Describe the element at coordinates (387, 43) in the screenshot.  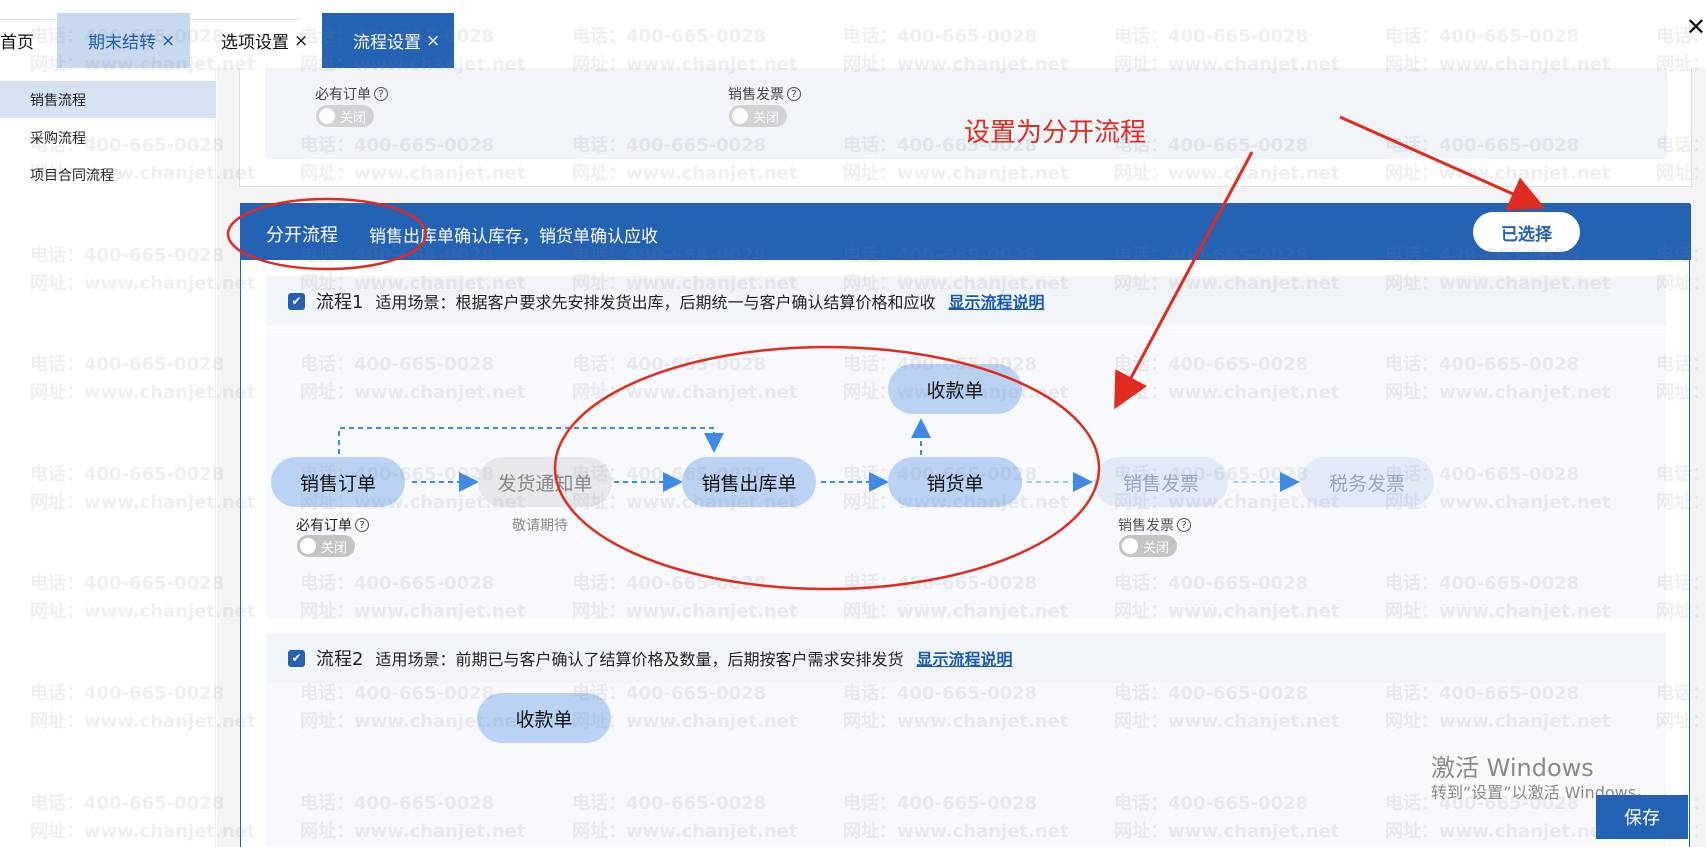
I see `tab-flow-settings-label: 流程设置` at that location.